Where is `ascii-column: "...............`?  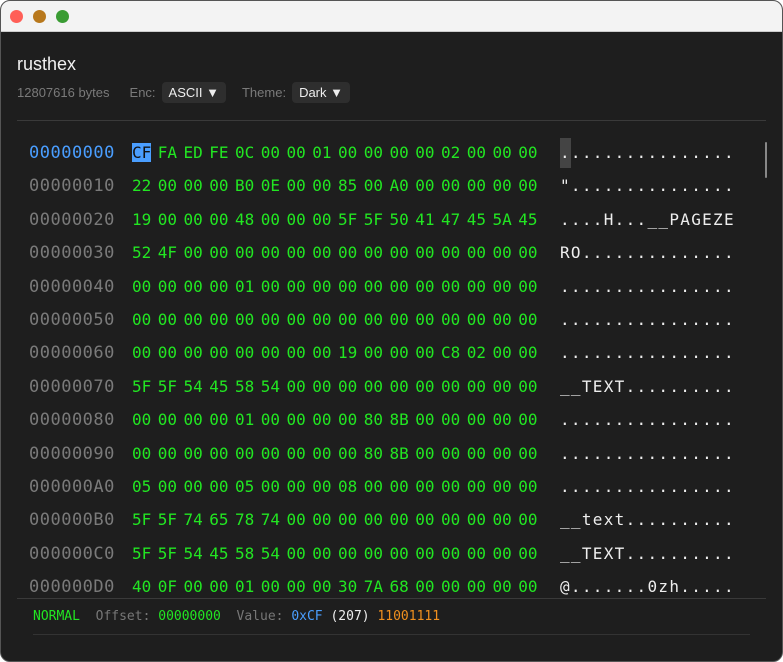
ascii-column: "............... is located at coordinates (647, 186).